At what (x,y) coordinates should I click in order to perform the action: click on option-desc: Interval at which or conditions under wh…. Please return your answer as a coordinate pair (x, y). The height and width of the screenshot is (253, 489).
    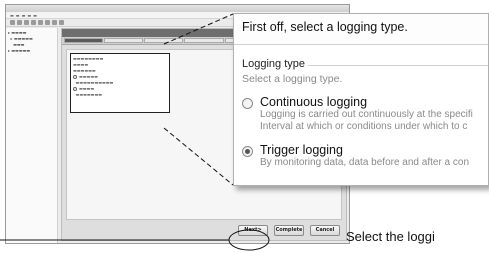
    Looking at the image, I should click on (364, 126).